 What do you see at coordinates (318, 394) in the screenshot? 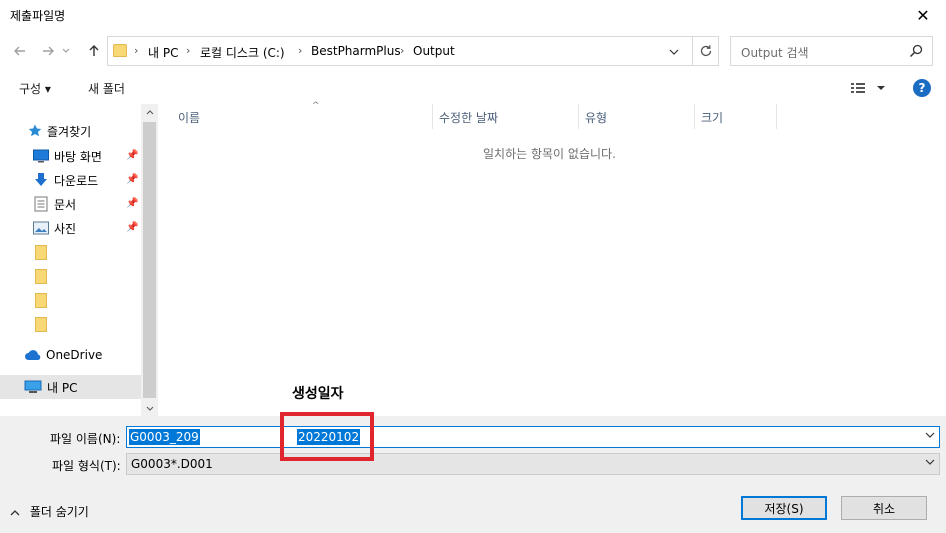
I see `annotation-label: 생성일자` at bounding box center [318, 394].